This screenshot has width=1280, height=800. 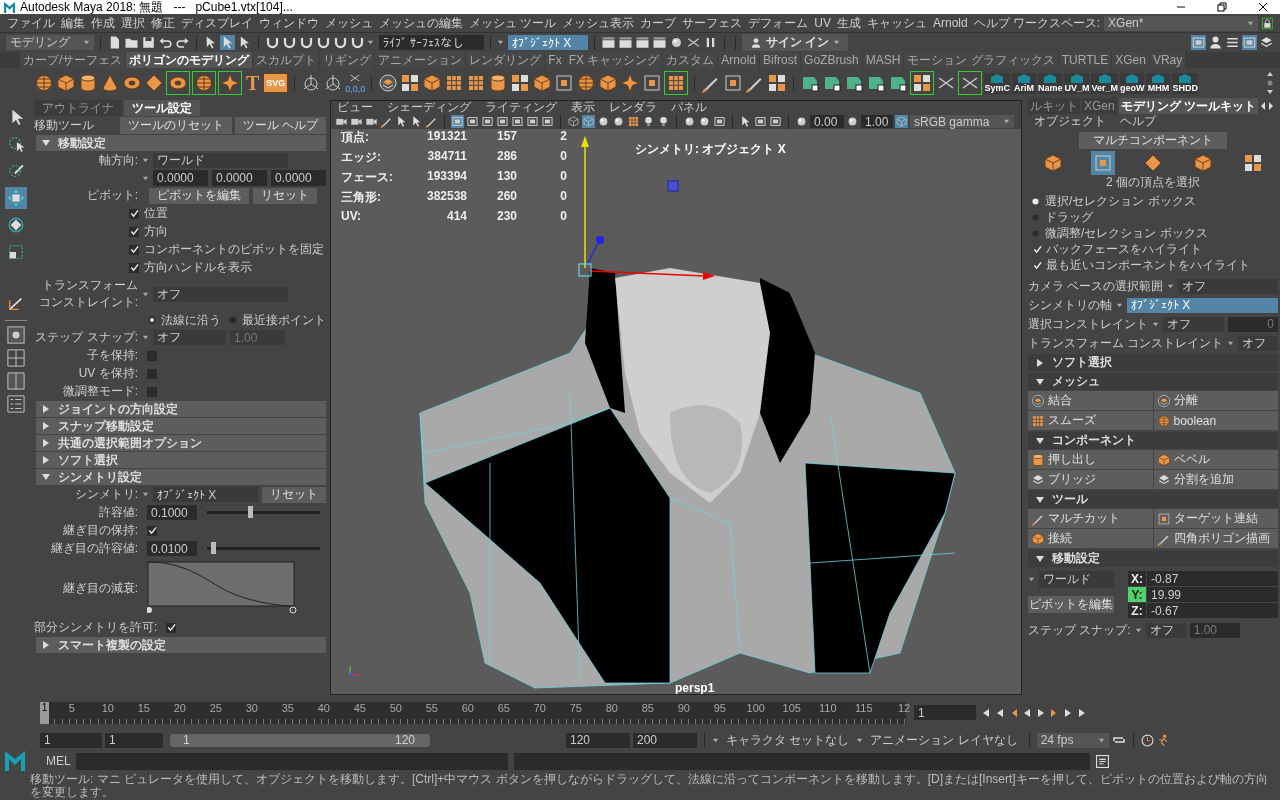 What do you see at coordinates (1181, 23) in the screenshot?
I see `workspace-dropdown: XGen*` at bounding box center [1181, 23].